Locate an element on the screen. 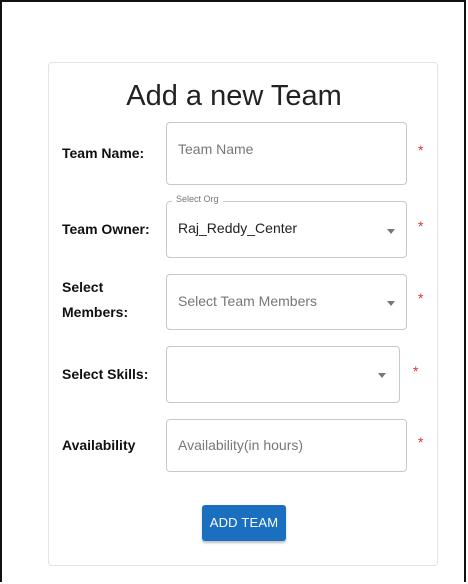 This screenshot has height=584, width=468. members-required-mark: * is located at coordinates (421, 298).